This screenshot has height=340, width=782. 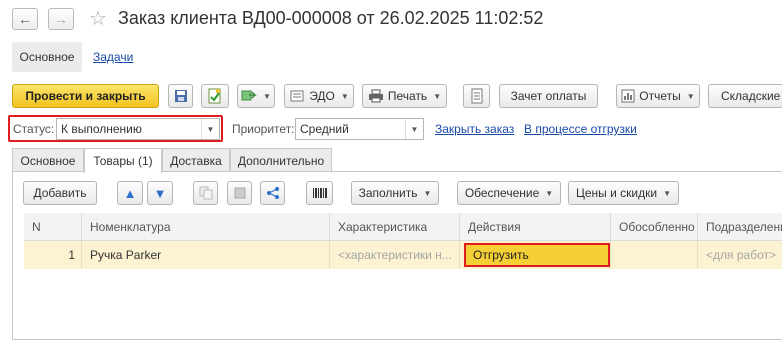 I want to click on print-button: Печать ▼, so click(x=404, y=96).